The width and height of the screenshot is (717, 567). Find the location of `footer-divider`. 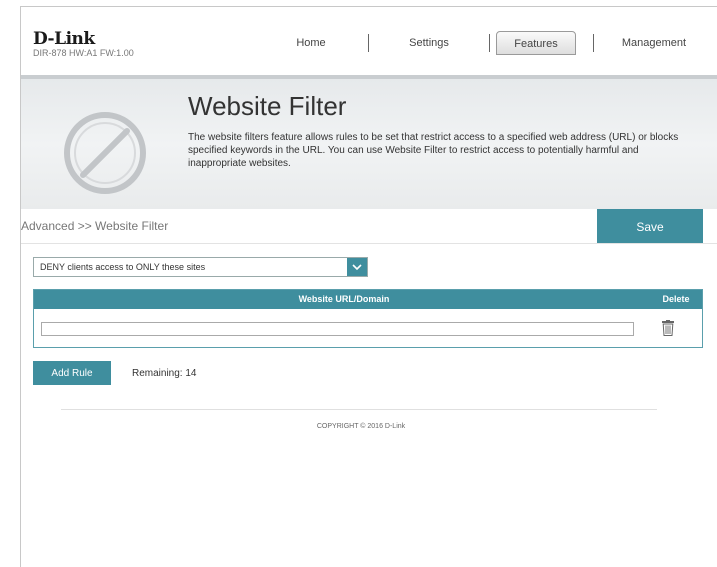

footer-divider is located at coordinates (359, 409).